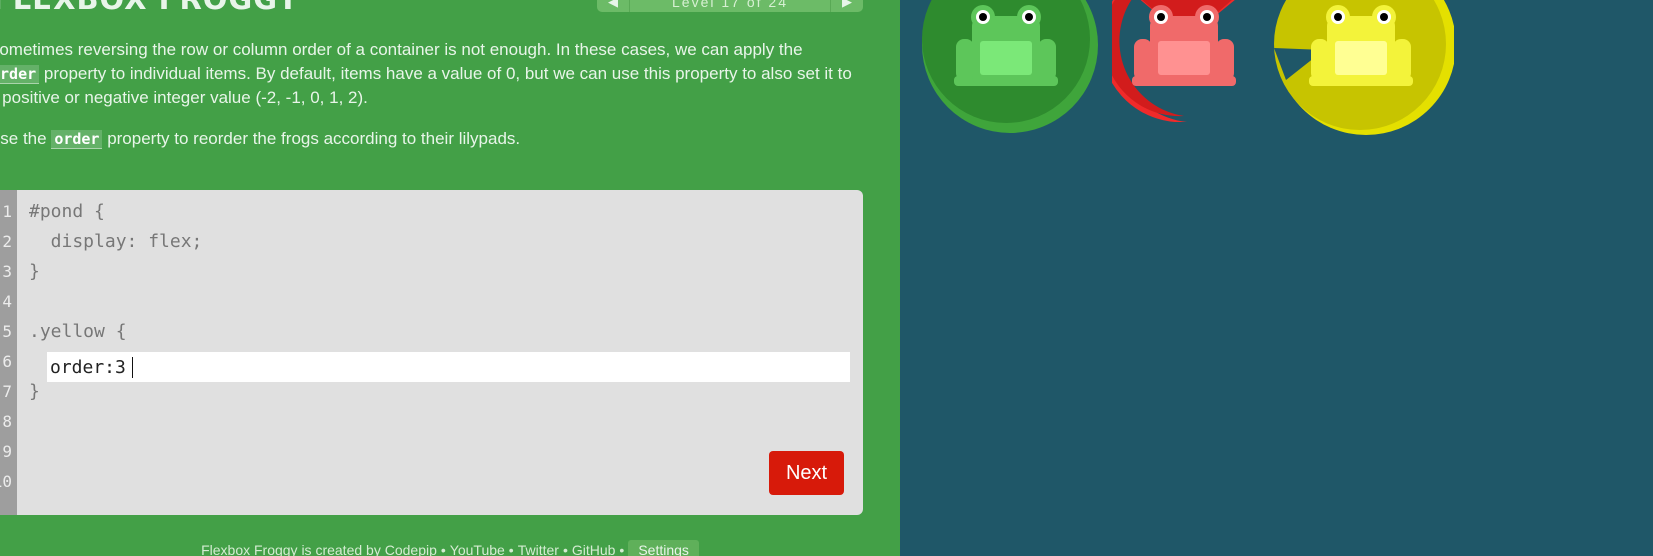  I want to click on credit-text: Flexbox Froggy is created by, so click(291, 549).